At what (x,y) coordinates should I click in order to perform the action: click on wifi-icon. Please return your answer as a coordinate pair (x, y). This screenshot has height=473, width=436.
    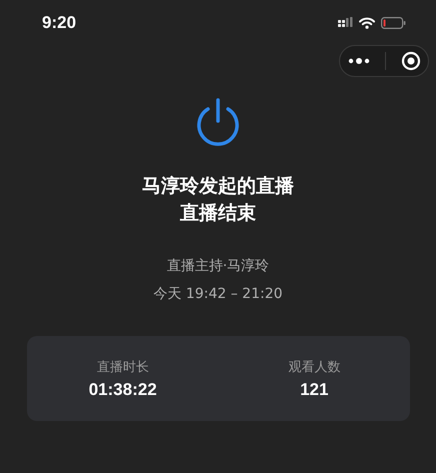
    Looking at the image, I should click on (367, 22).